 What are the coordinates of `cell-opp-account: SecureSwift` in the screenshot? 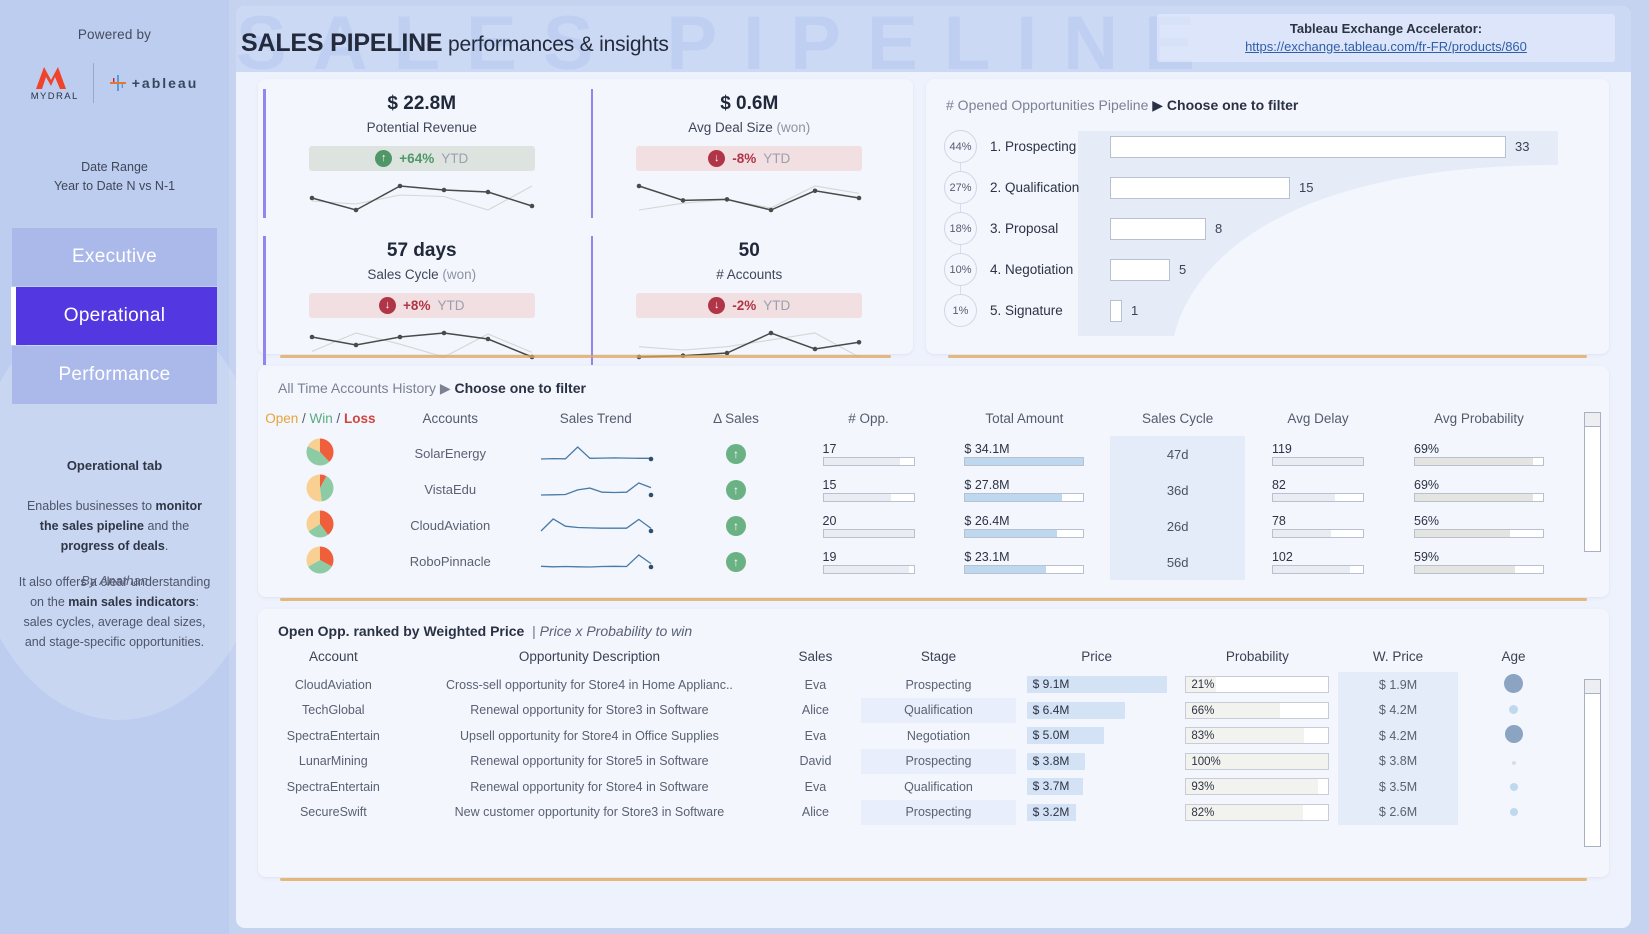 It's located at (333, 813).